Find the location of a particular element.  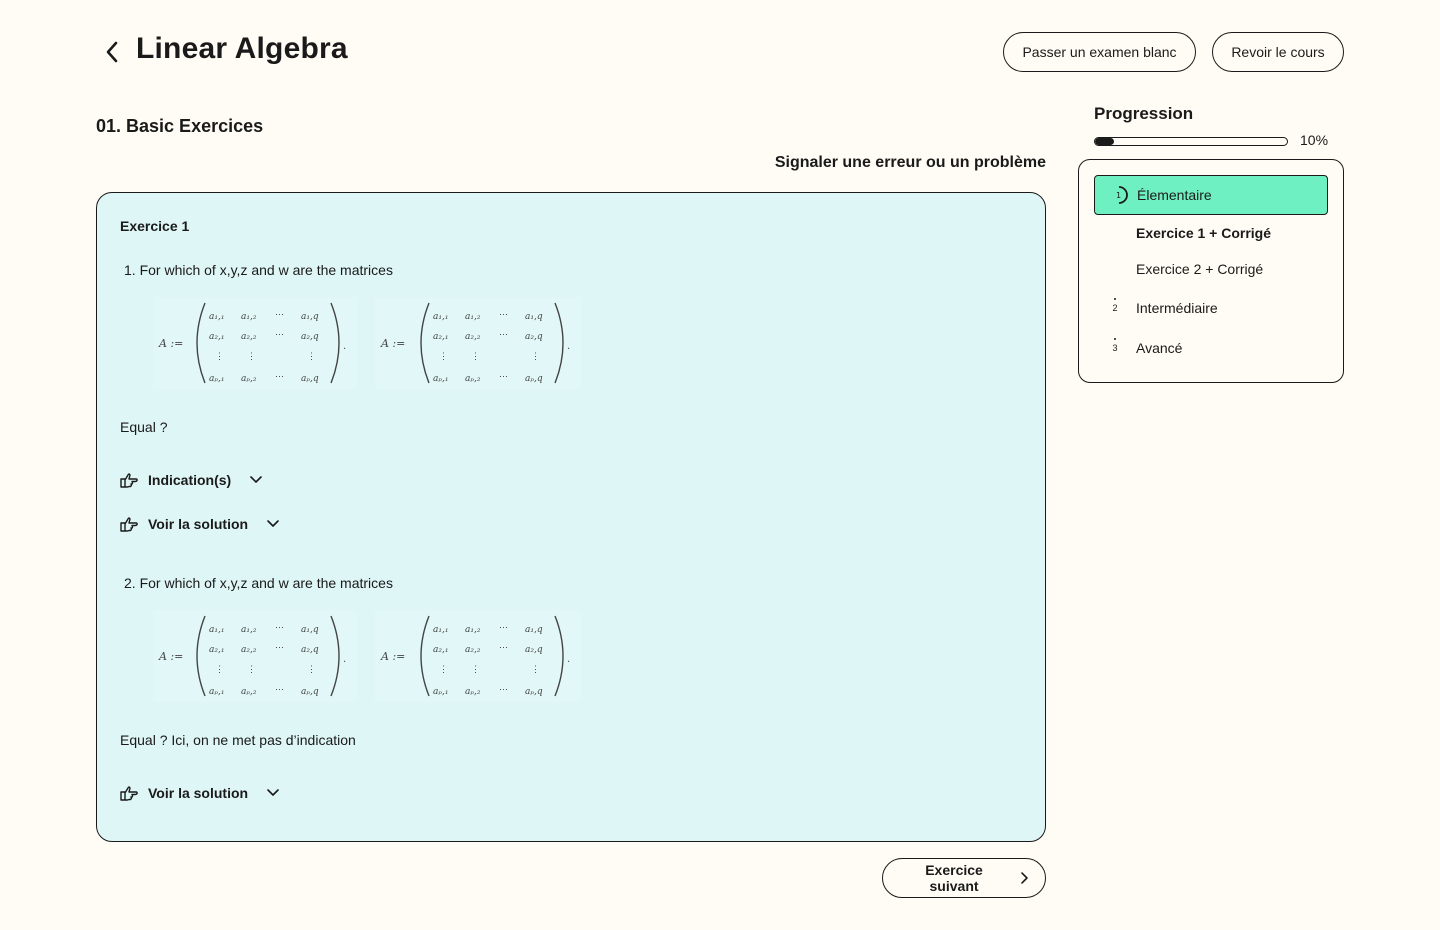

level-number: 1 is located at coordinates (1118, 195).